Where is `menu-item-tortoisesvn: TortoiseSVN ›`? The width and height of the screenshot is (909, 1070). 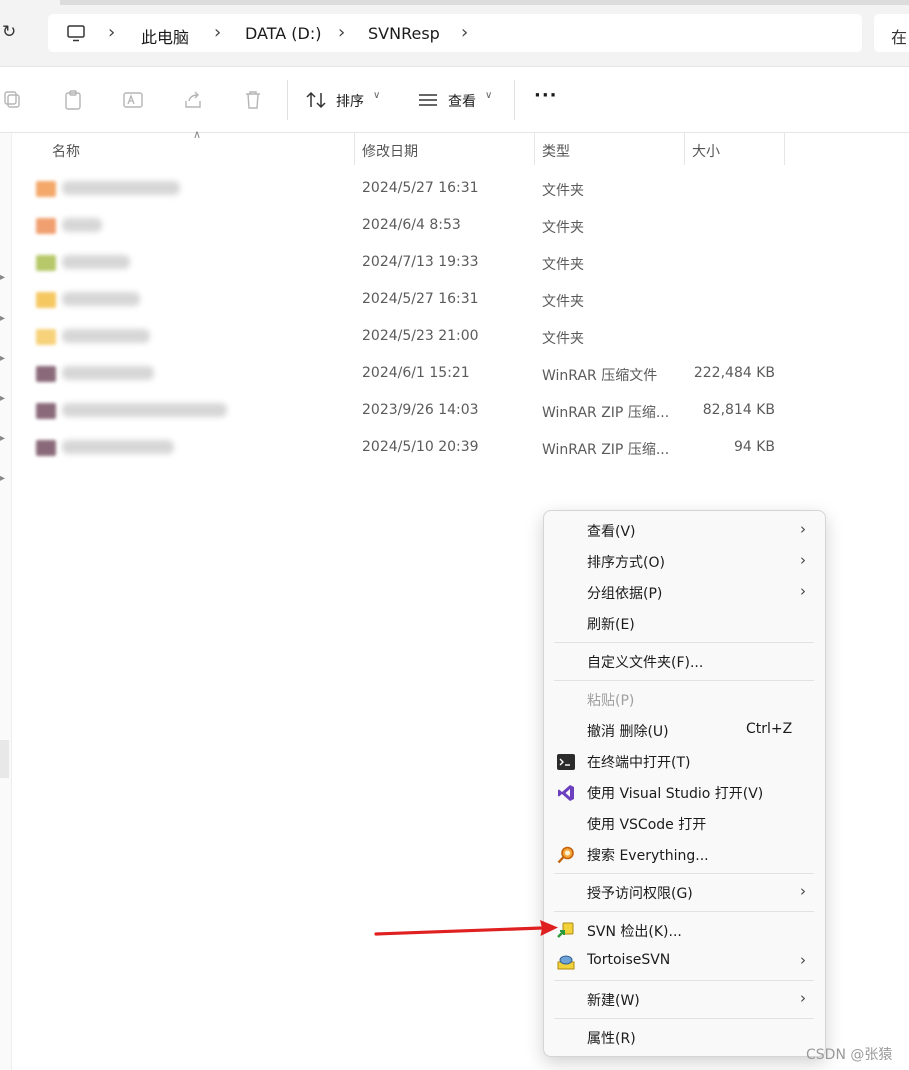 menu-item-tortoisesvn: TortoiseSVN › is located at coordinates (684, 961).